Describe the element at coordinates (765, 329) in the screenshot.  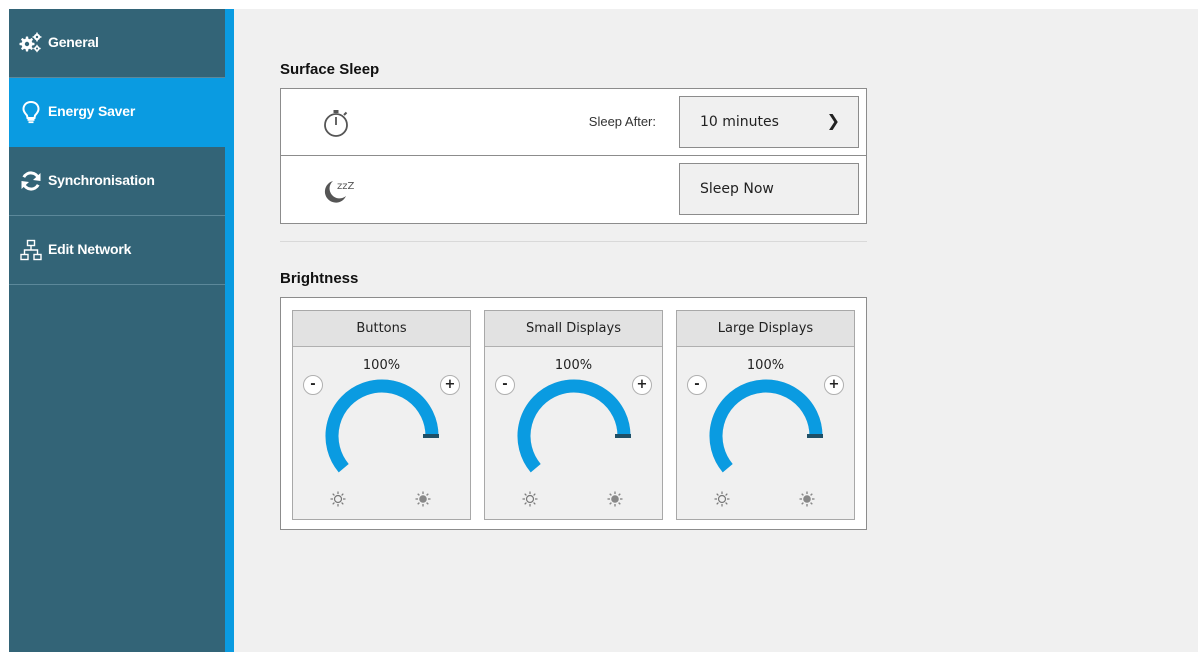
I see `panel-header: Large Displays` at that location.